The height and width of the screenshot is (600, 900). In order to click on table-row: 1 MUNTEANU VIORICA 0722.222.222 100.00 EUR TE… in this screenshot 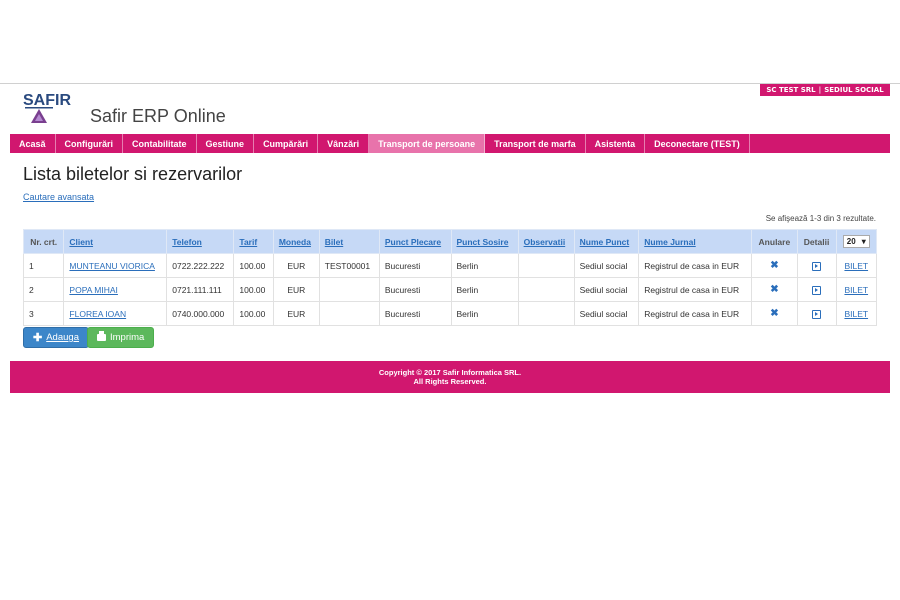, I will do `click(450, 265)`.